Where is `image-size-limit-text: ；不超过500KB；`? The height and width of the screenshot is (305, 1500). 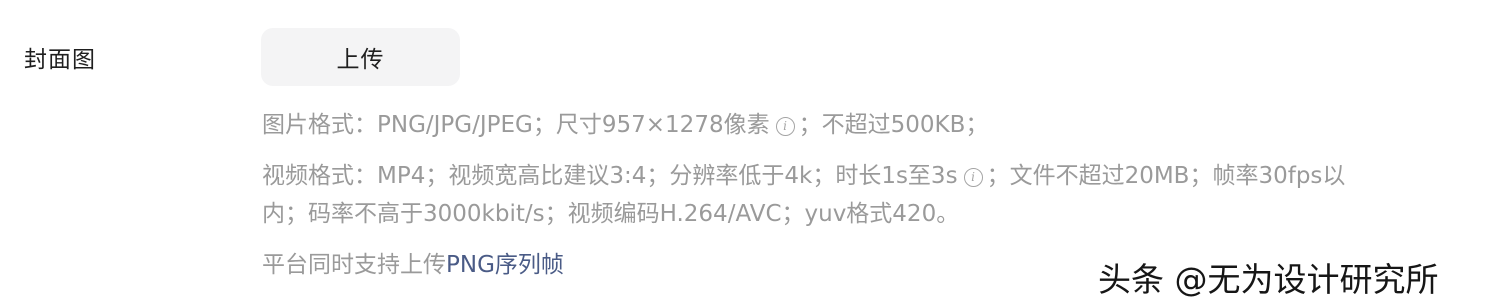 image-size-limit-text: ；不超过500KB； is located at coordinates (893, 125).